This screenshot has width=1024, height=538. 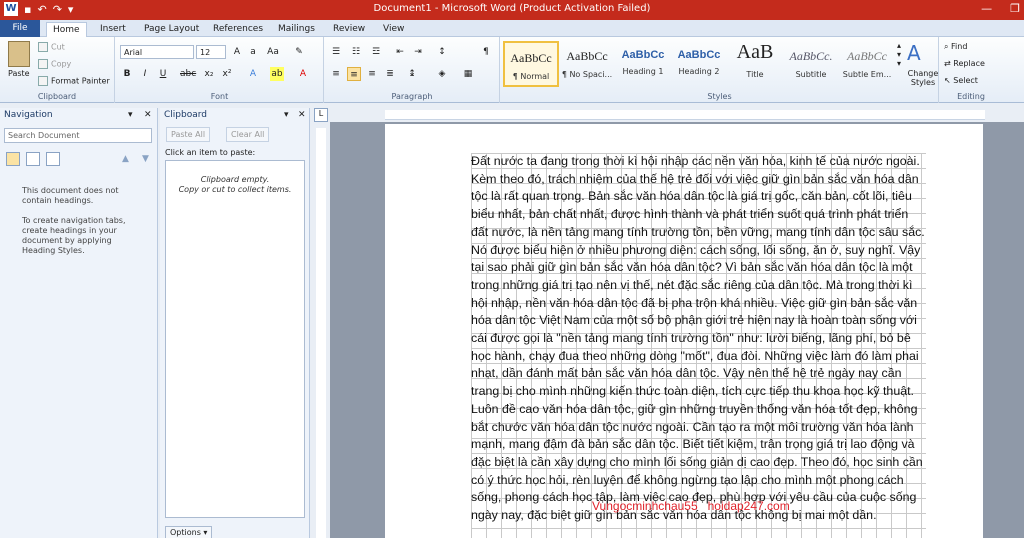 What do you see at coordinates (113, 29) in the screenshot?
I see `tab-insert: Insert` at bounding box center [113, 29].